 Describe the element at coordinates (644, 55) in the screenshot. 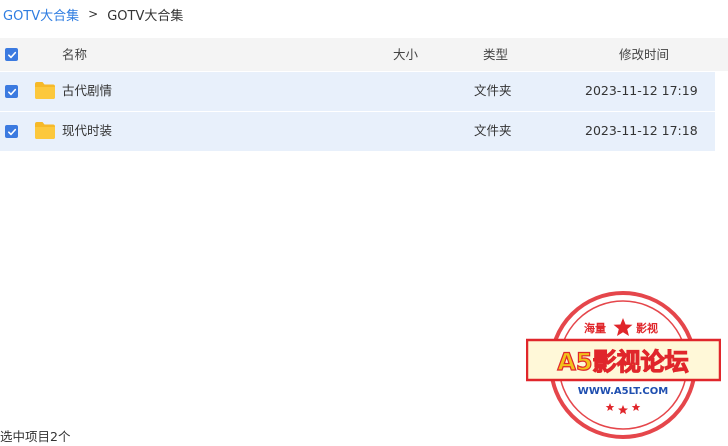

I see `column-header-modified: 修改时间` at that location.